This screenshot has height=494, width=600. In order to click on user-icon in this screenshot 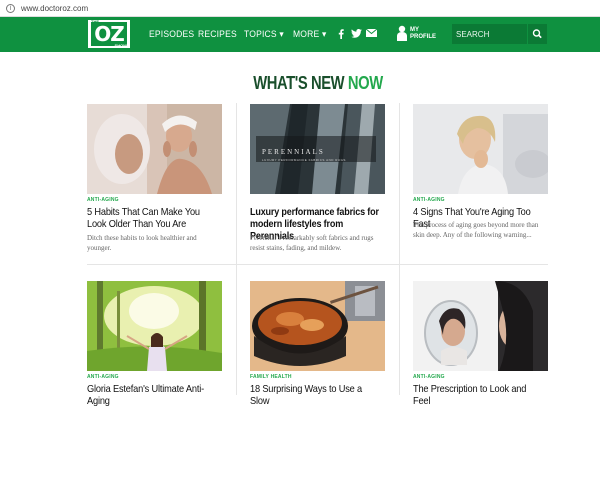, I will do `click(402, 33)`.